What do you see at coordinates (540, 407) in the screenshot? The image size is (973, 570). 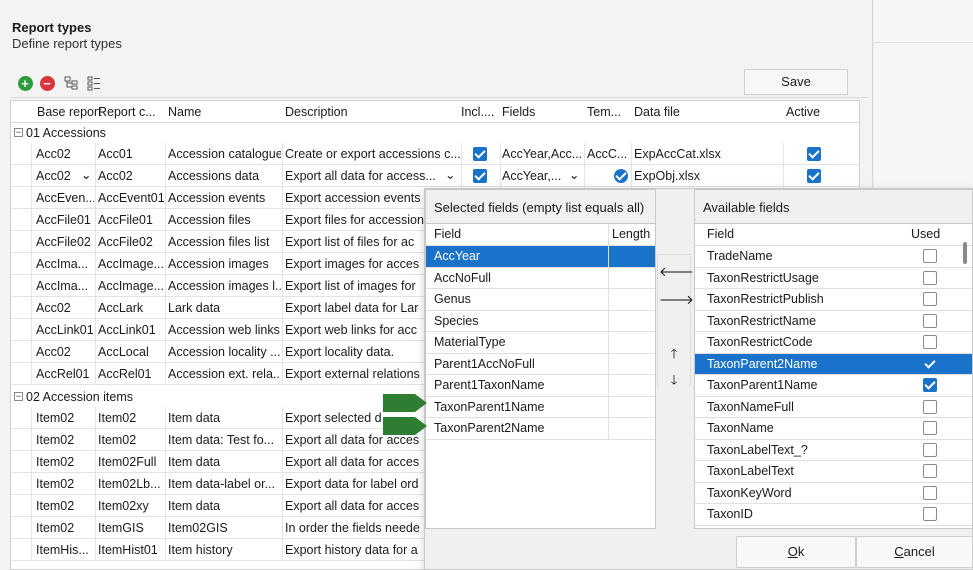 I see `selected-field-row: TaxonParent1Name` at bounding box center [540, 407].